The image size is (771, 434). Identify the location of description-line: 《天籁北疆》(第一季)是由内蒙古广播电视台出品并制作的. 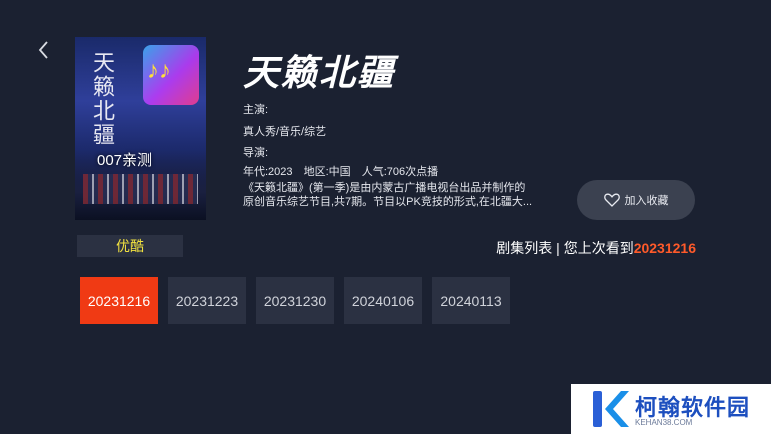
(384, 188).